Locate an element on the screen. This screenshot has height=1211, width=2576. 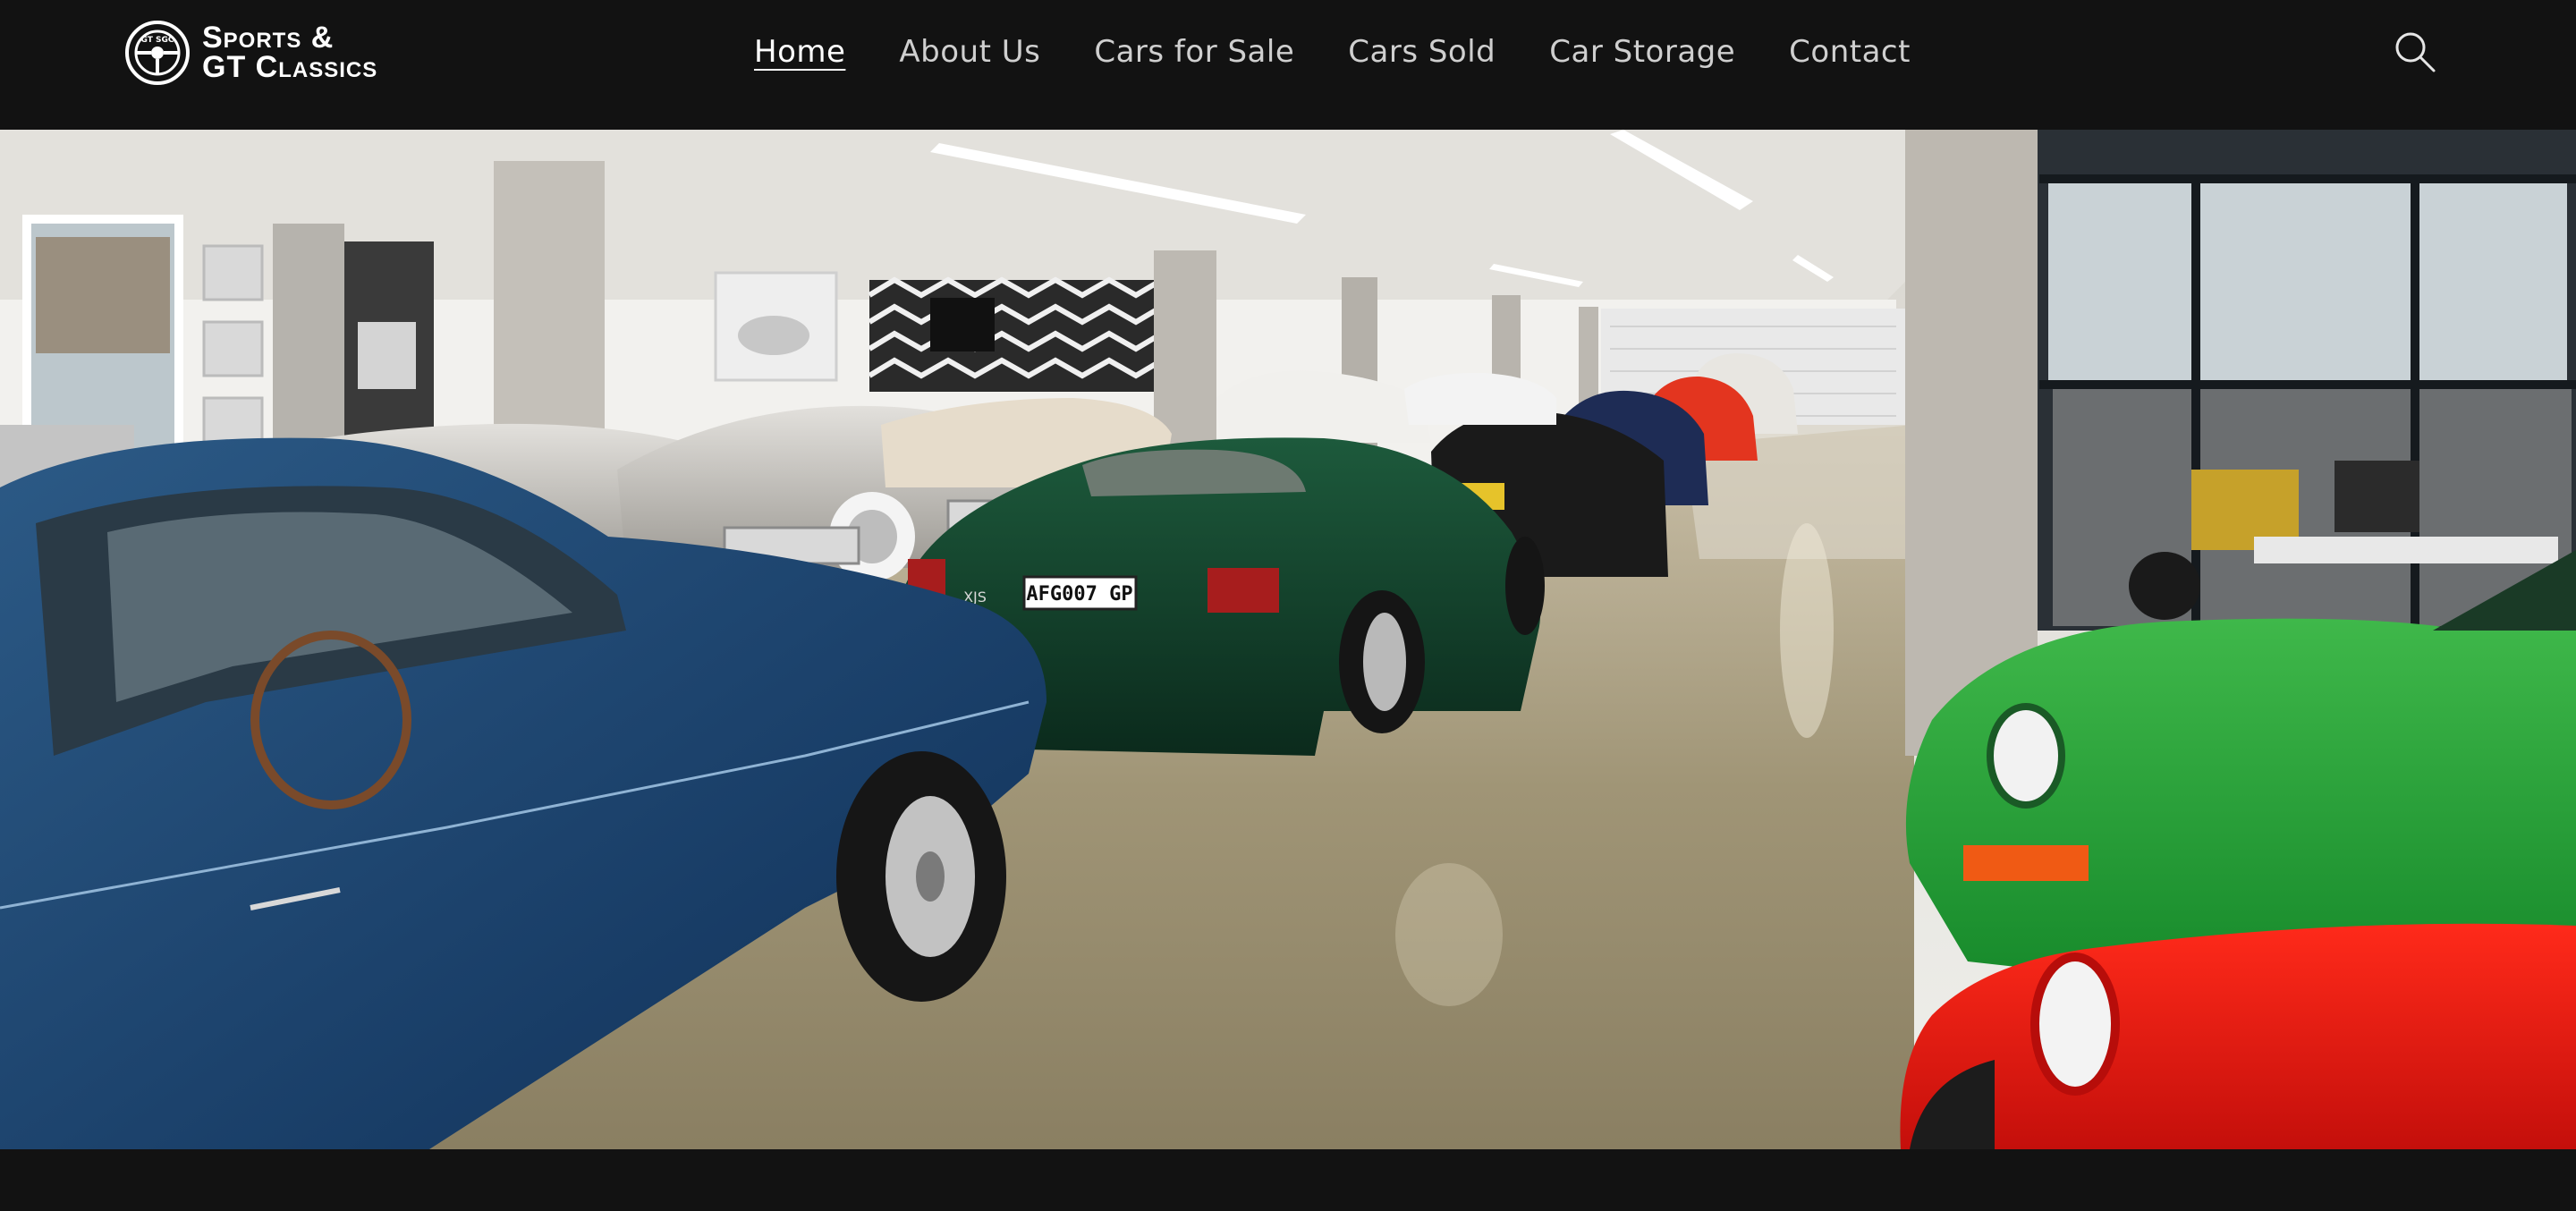
search-icon is located at coordinates (2415, 52).